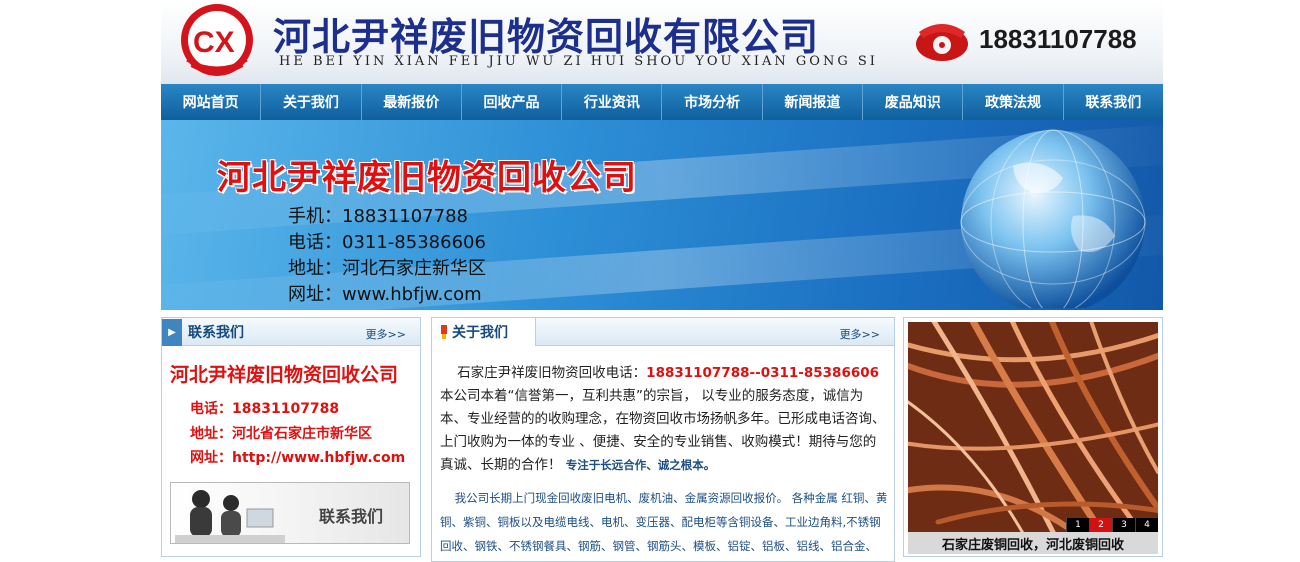 The width and height of the screenshot is (1300, 562). What do you see at coordinates (444, 332) in the screenshot?
I see `bulb-icon` at bounding box center [444, 332].